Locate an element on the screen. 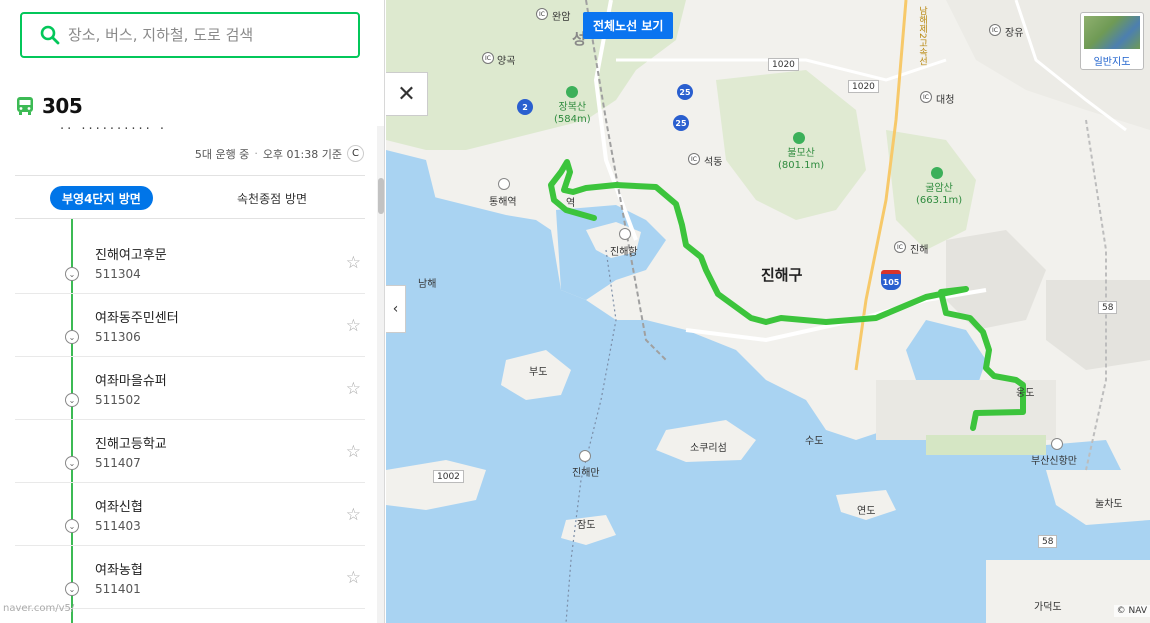  tab-direction-active: 부영4단지 방면 is located at coordinates (101, 198).